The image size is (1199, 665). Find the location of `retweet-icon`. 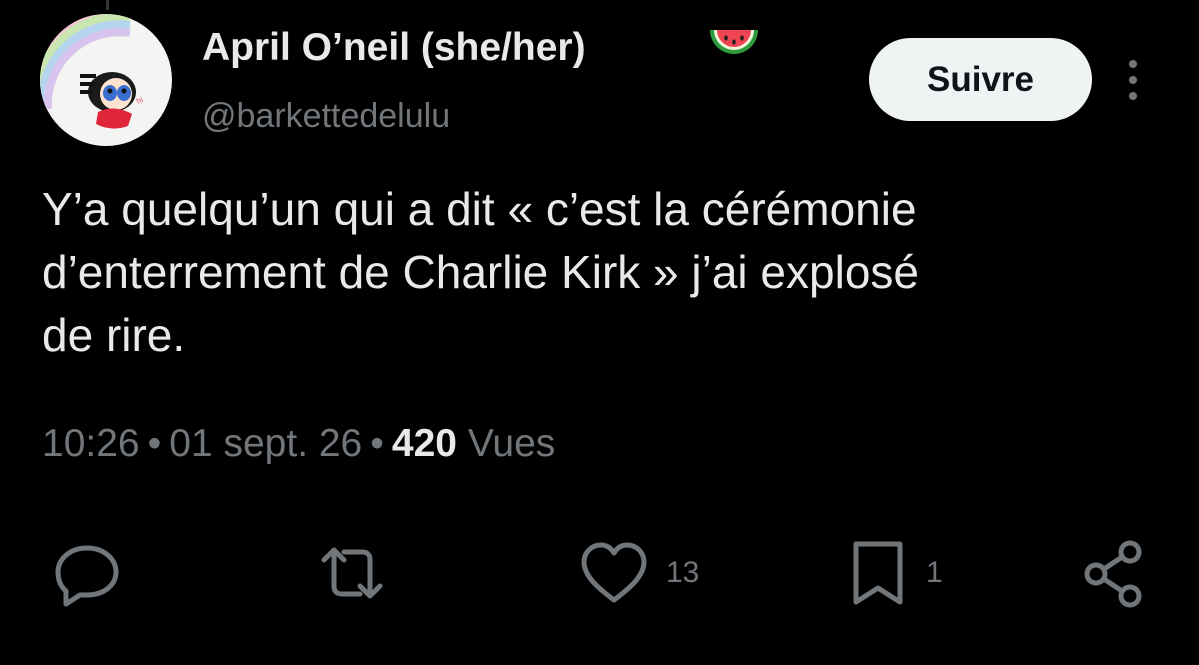

retweet-icon is located at coordinates (352, 573).